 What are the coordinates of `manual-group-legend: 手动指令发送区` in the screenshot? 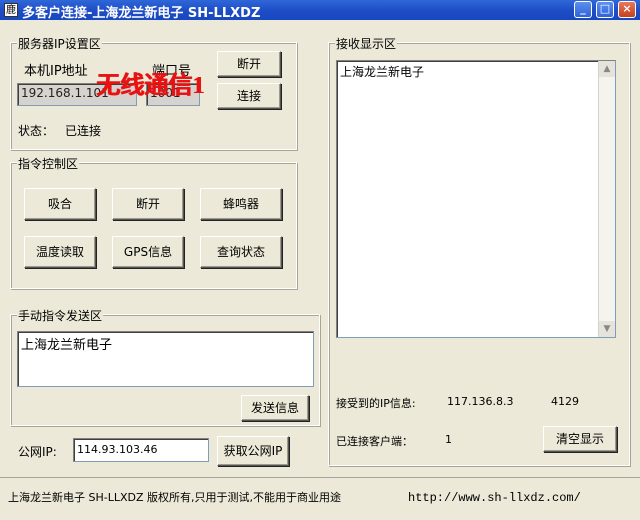 It's located at (60, 315).